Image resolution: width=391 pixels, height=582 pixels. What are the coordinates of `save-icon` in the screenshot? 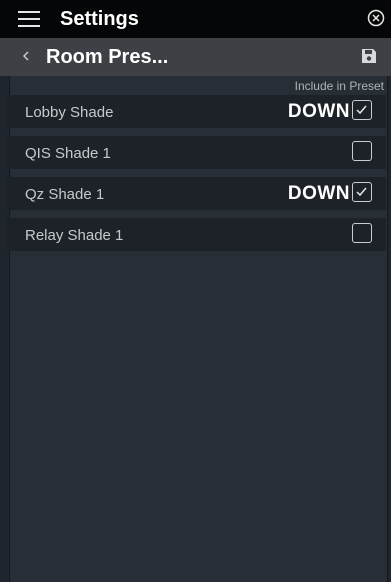 It's located at (369, 58).